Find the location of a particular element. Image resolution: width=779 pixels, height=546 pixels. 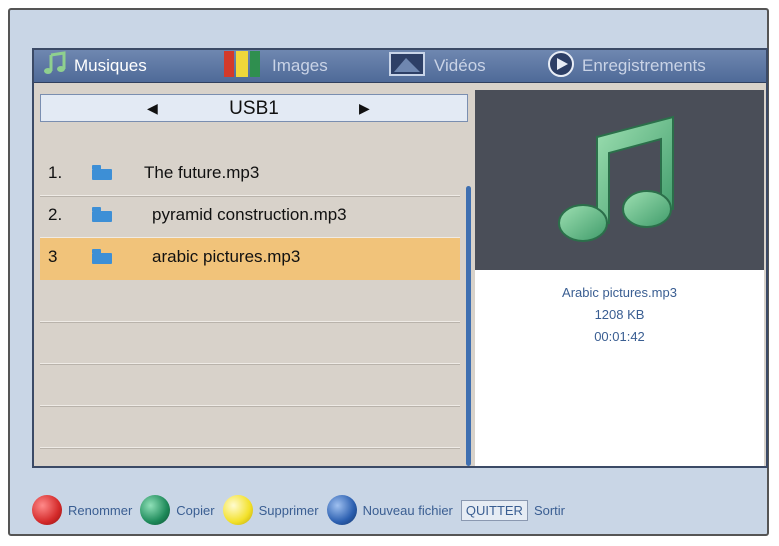

media-tabs: Musiques Images Vidéos Enregistrements is located at coordinates (400, 66).